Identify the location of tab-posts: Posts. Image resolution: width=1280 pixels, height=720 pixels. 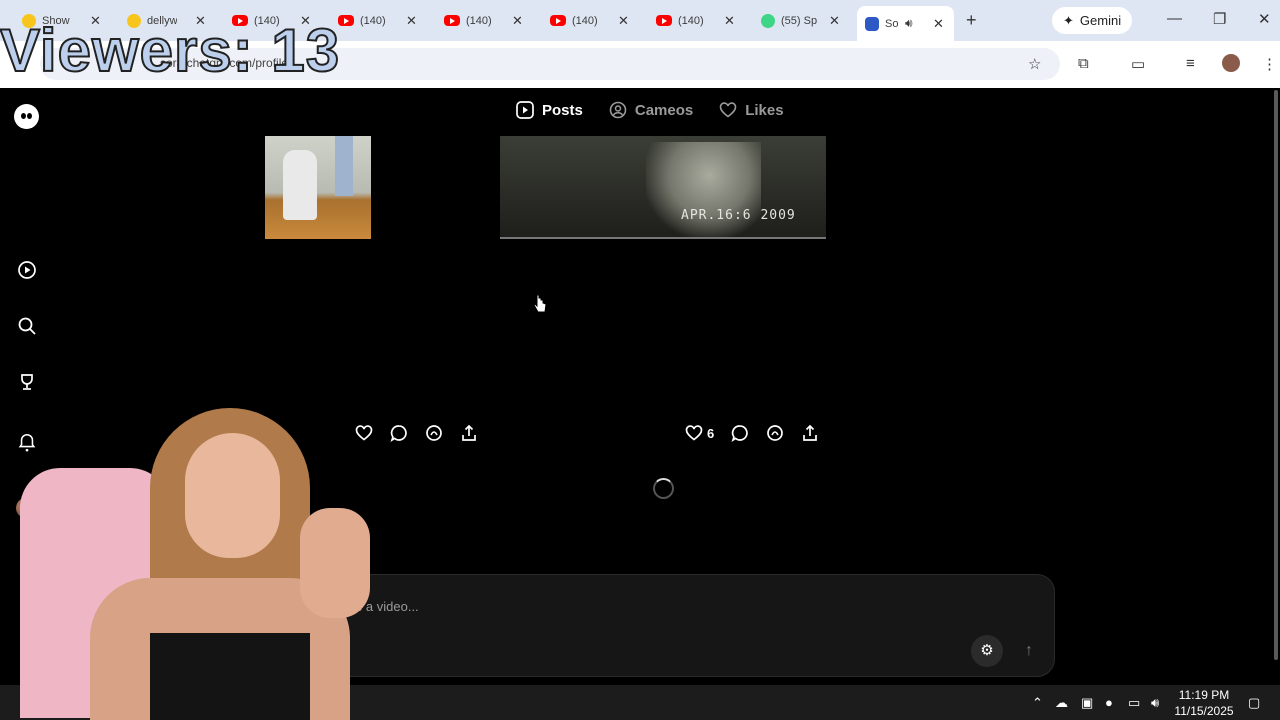
(549, 110).